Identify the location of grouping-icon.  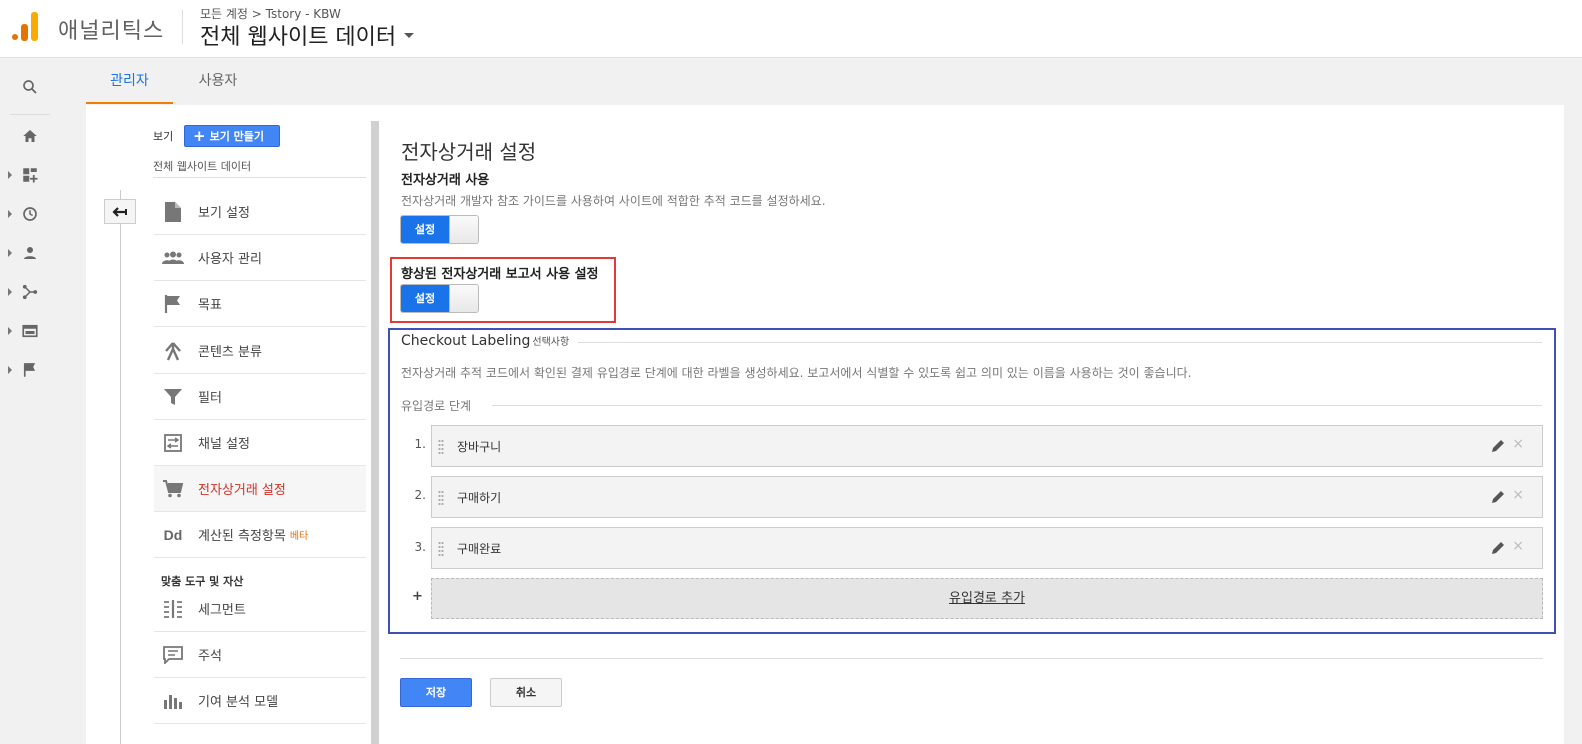
(173, 351).